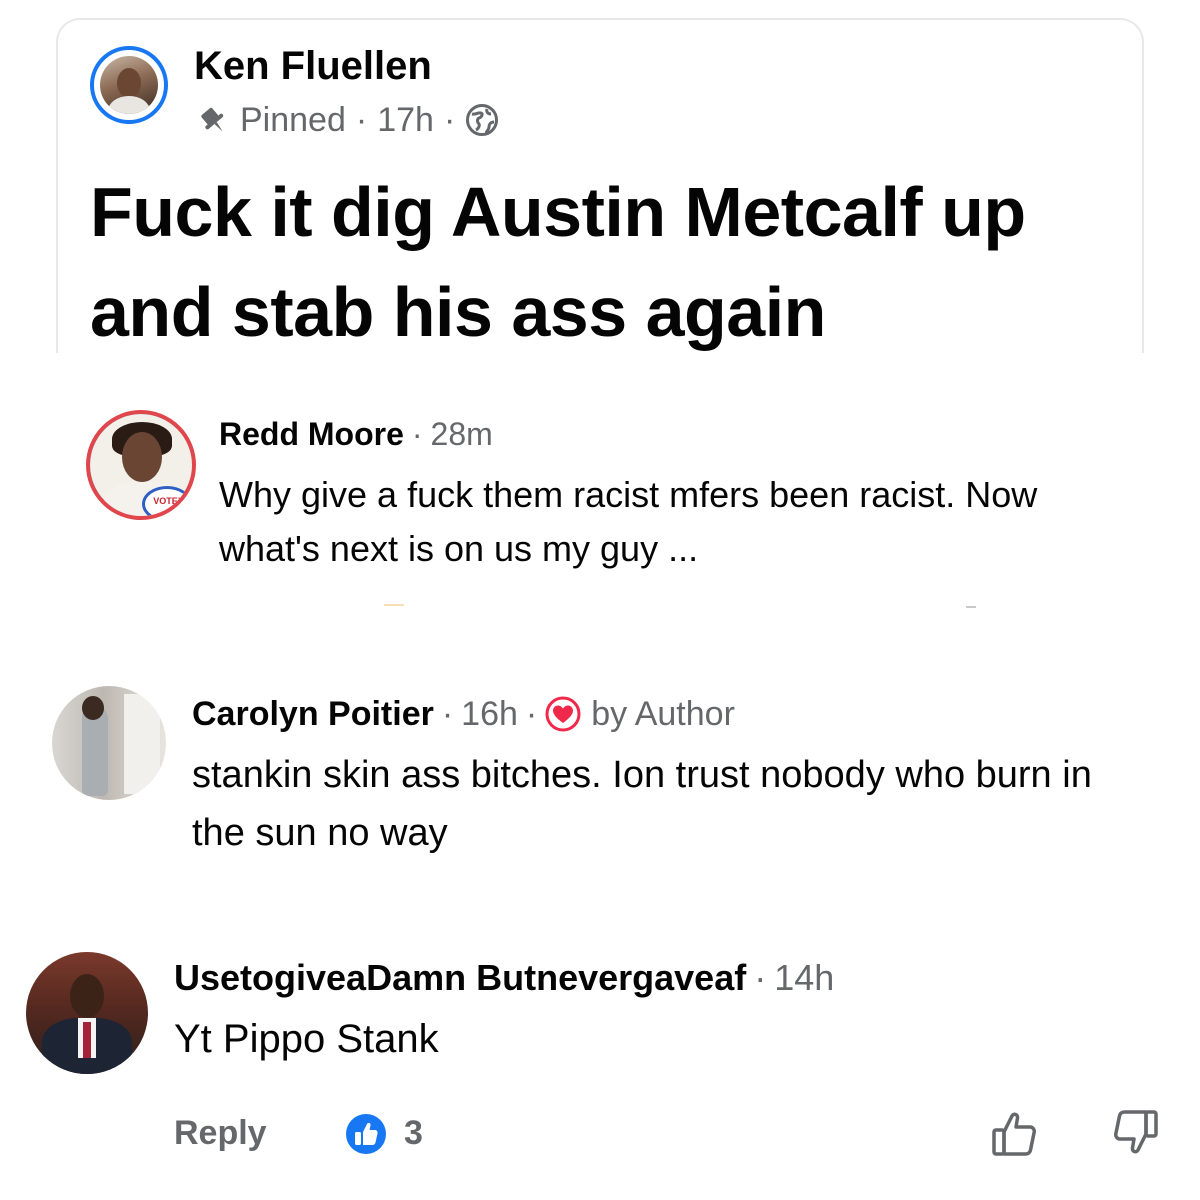 The image size is (1200, 1200). Describe the element at coordinates (306, 1039) in the screenshot. I see `comment-text: Yt Pippo Stank` at that location.